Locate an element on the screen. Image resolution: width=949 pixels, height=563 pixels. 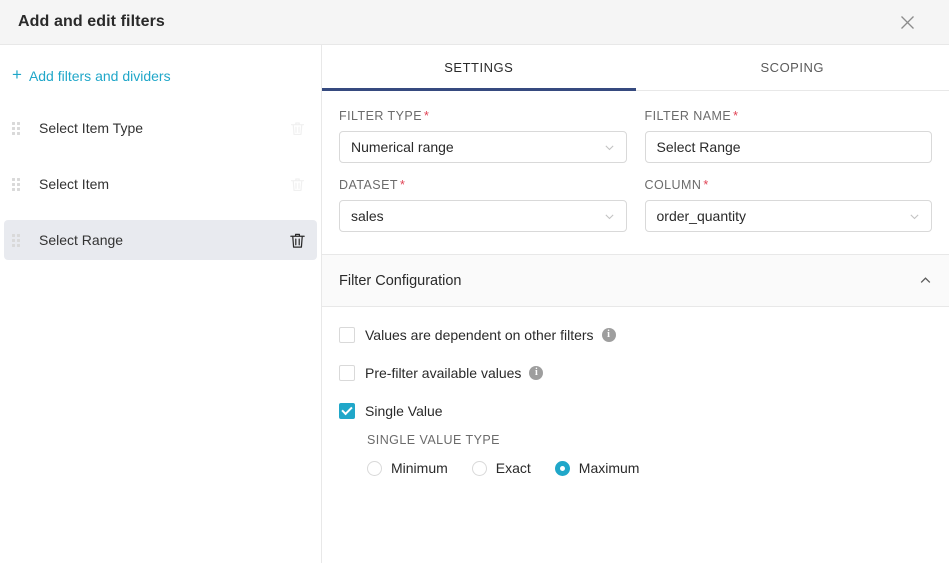
single-value-option: Single Value is located at coordinates (635, 411).